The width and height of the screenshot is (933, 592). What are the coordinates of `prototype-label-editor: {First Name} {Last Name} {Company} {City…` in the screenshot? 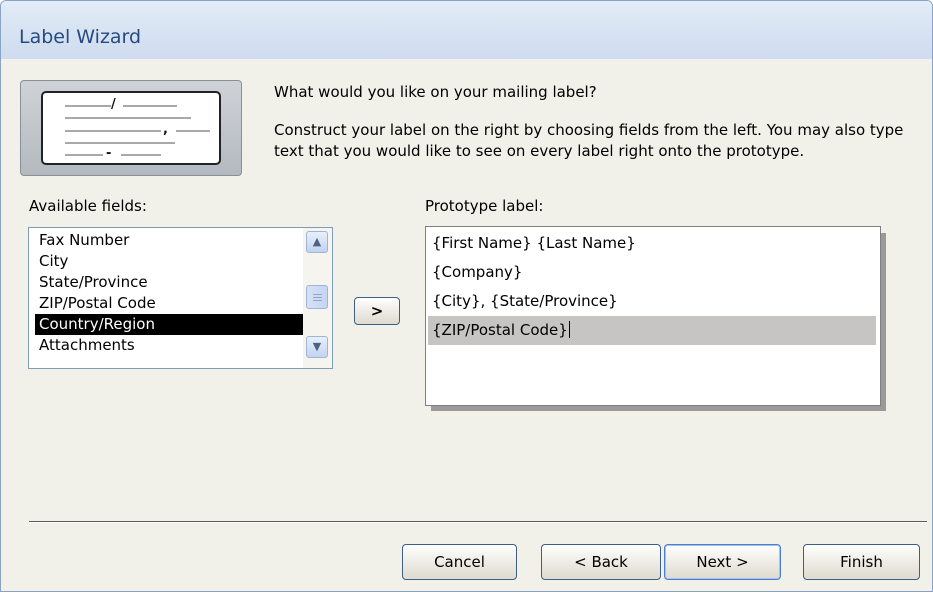 It's located at (653, 316).